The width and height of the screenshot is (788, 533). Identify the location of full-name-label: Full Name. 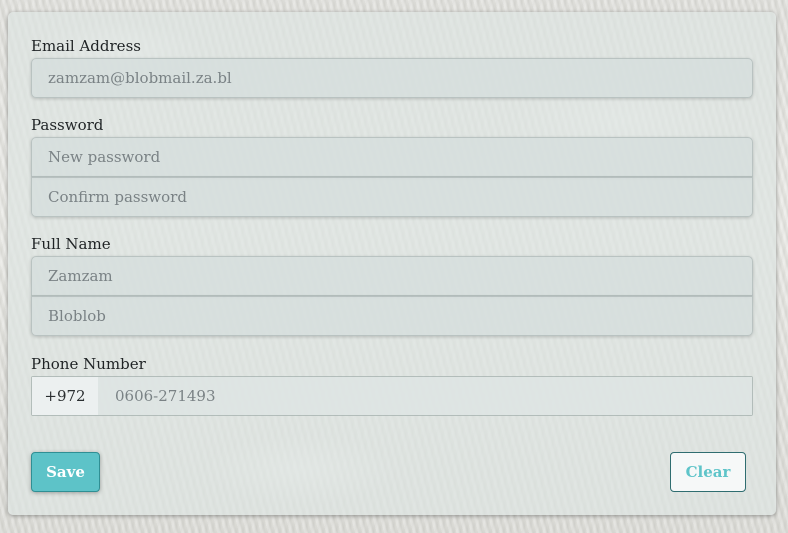
(71, 244).